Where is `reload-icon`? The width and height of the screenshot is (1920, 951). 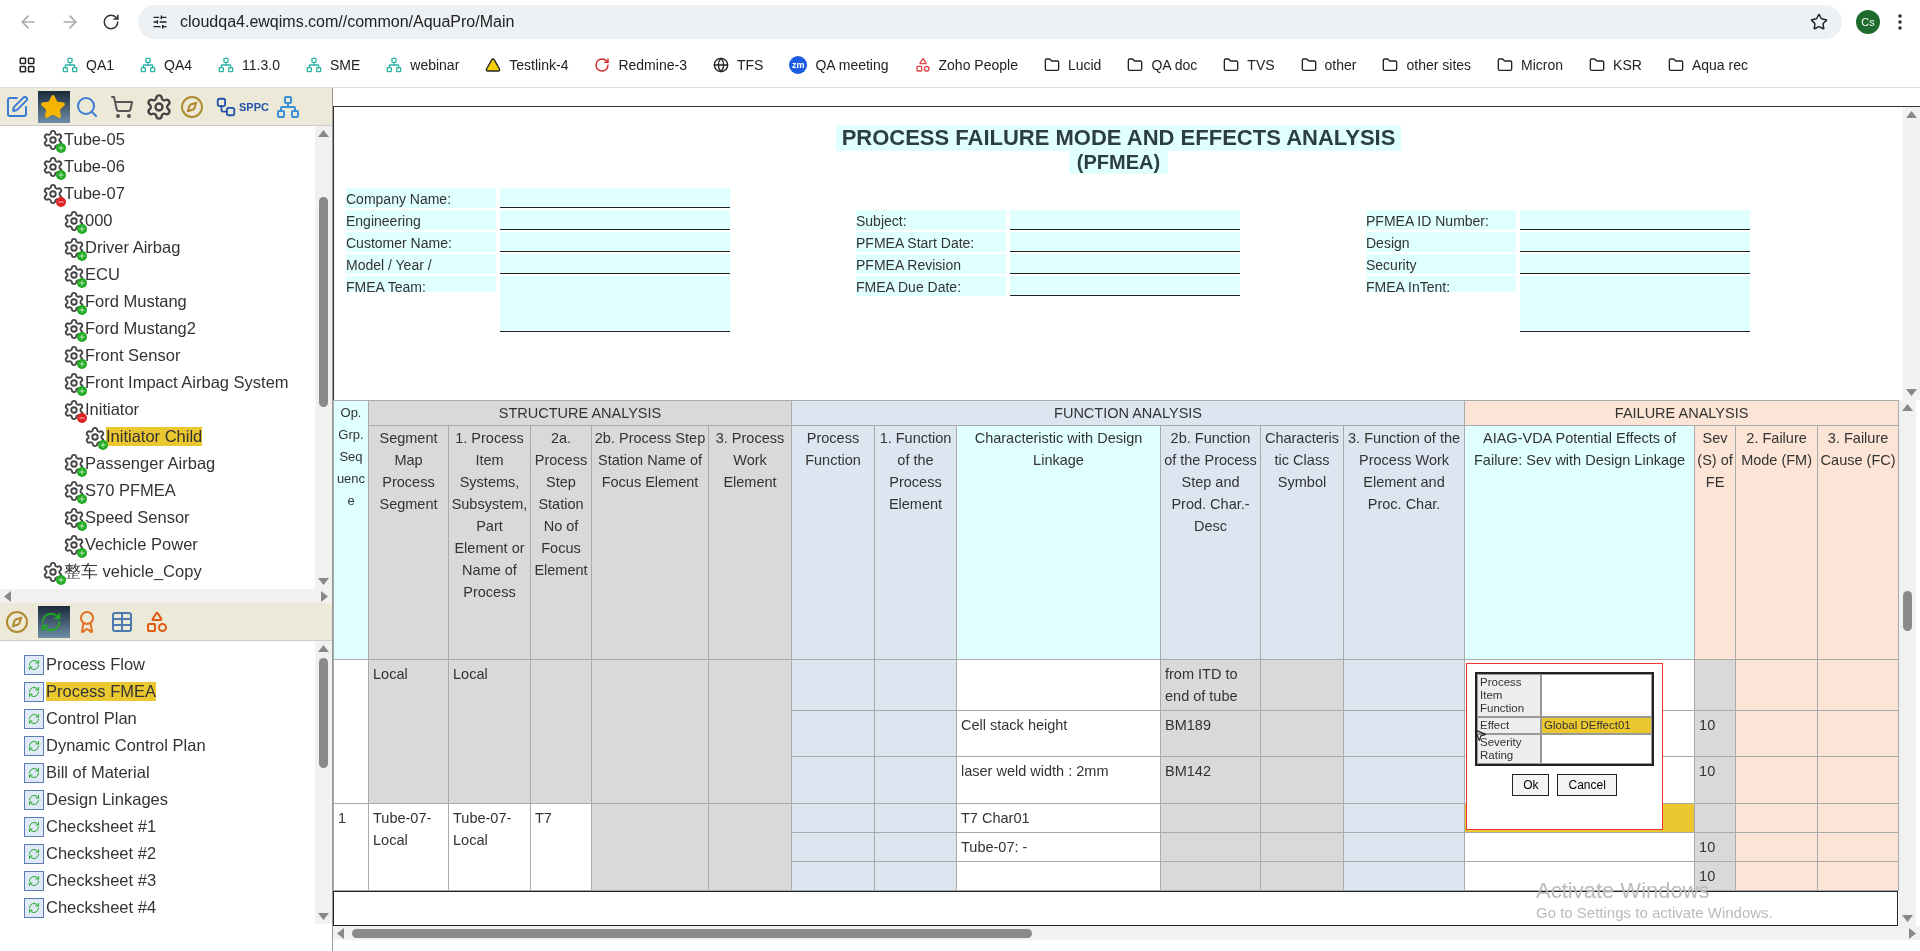 reload-icon is located at coordinates (111, 21).